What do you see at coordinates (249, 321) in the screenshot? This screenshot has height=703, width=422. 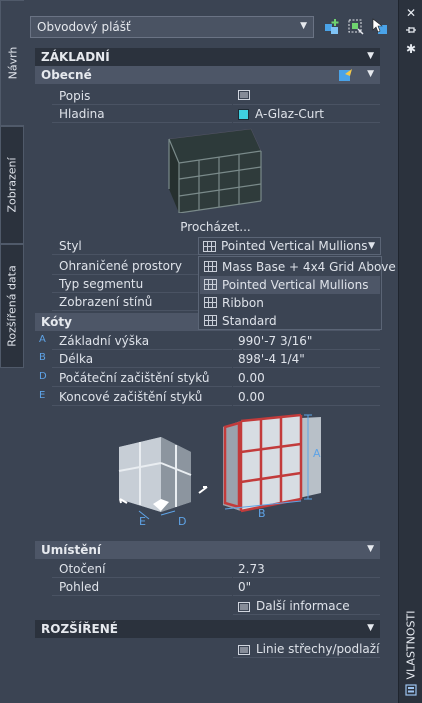 I see `style-option-label: Standard` at bounding box center [249, 321].